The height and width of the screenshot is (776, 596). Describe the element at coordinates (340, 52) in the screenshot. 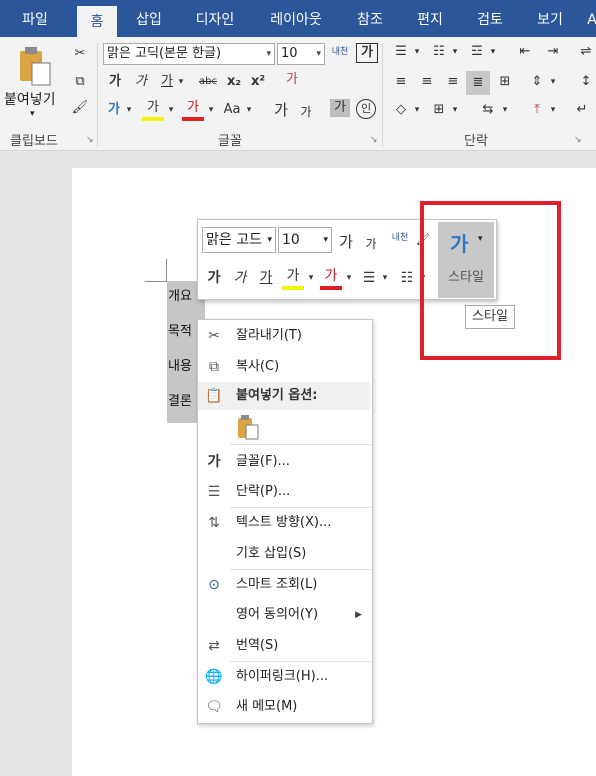

I see `phonetic-guide-icon: 내천` at that location.